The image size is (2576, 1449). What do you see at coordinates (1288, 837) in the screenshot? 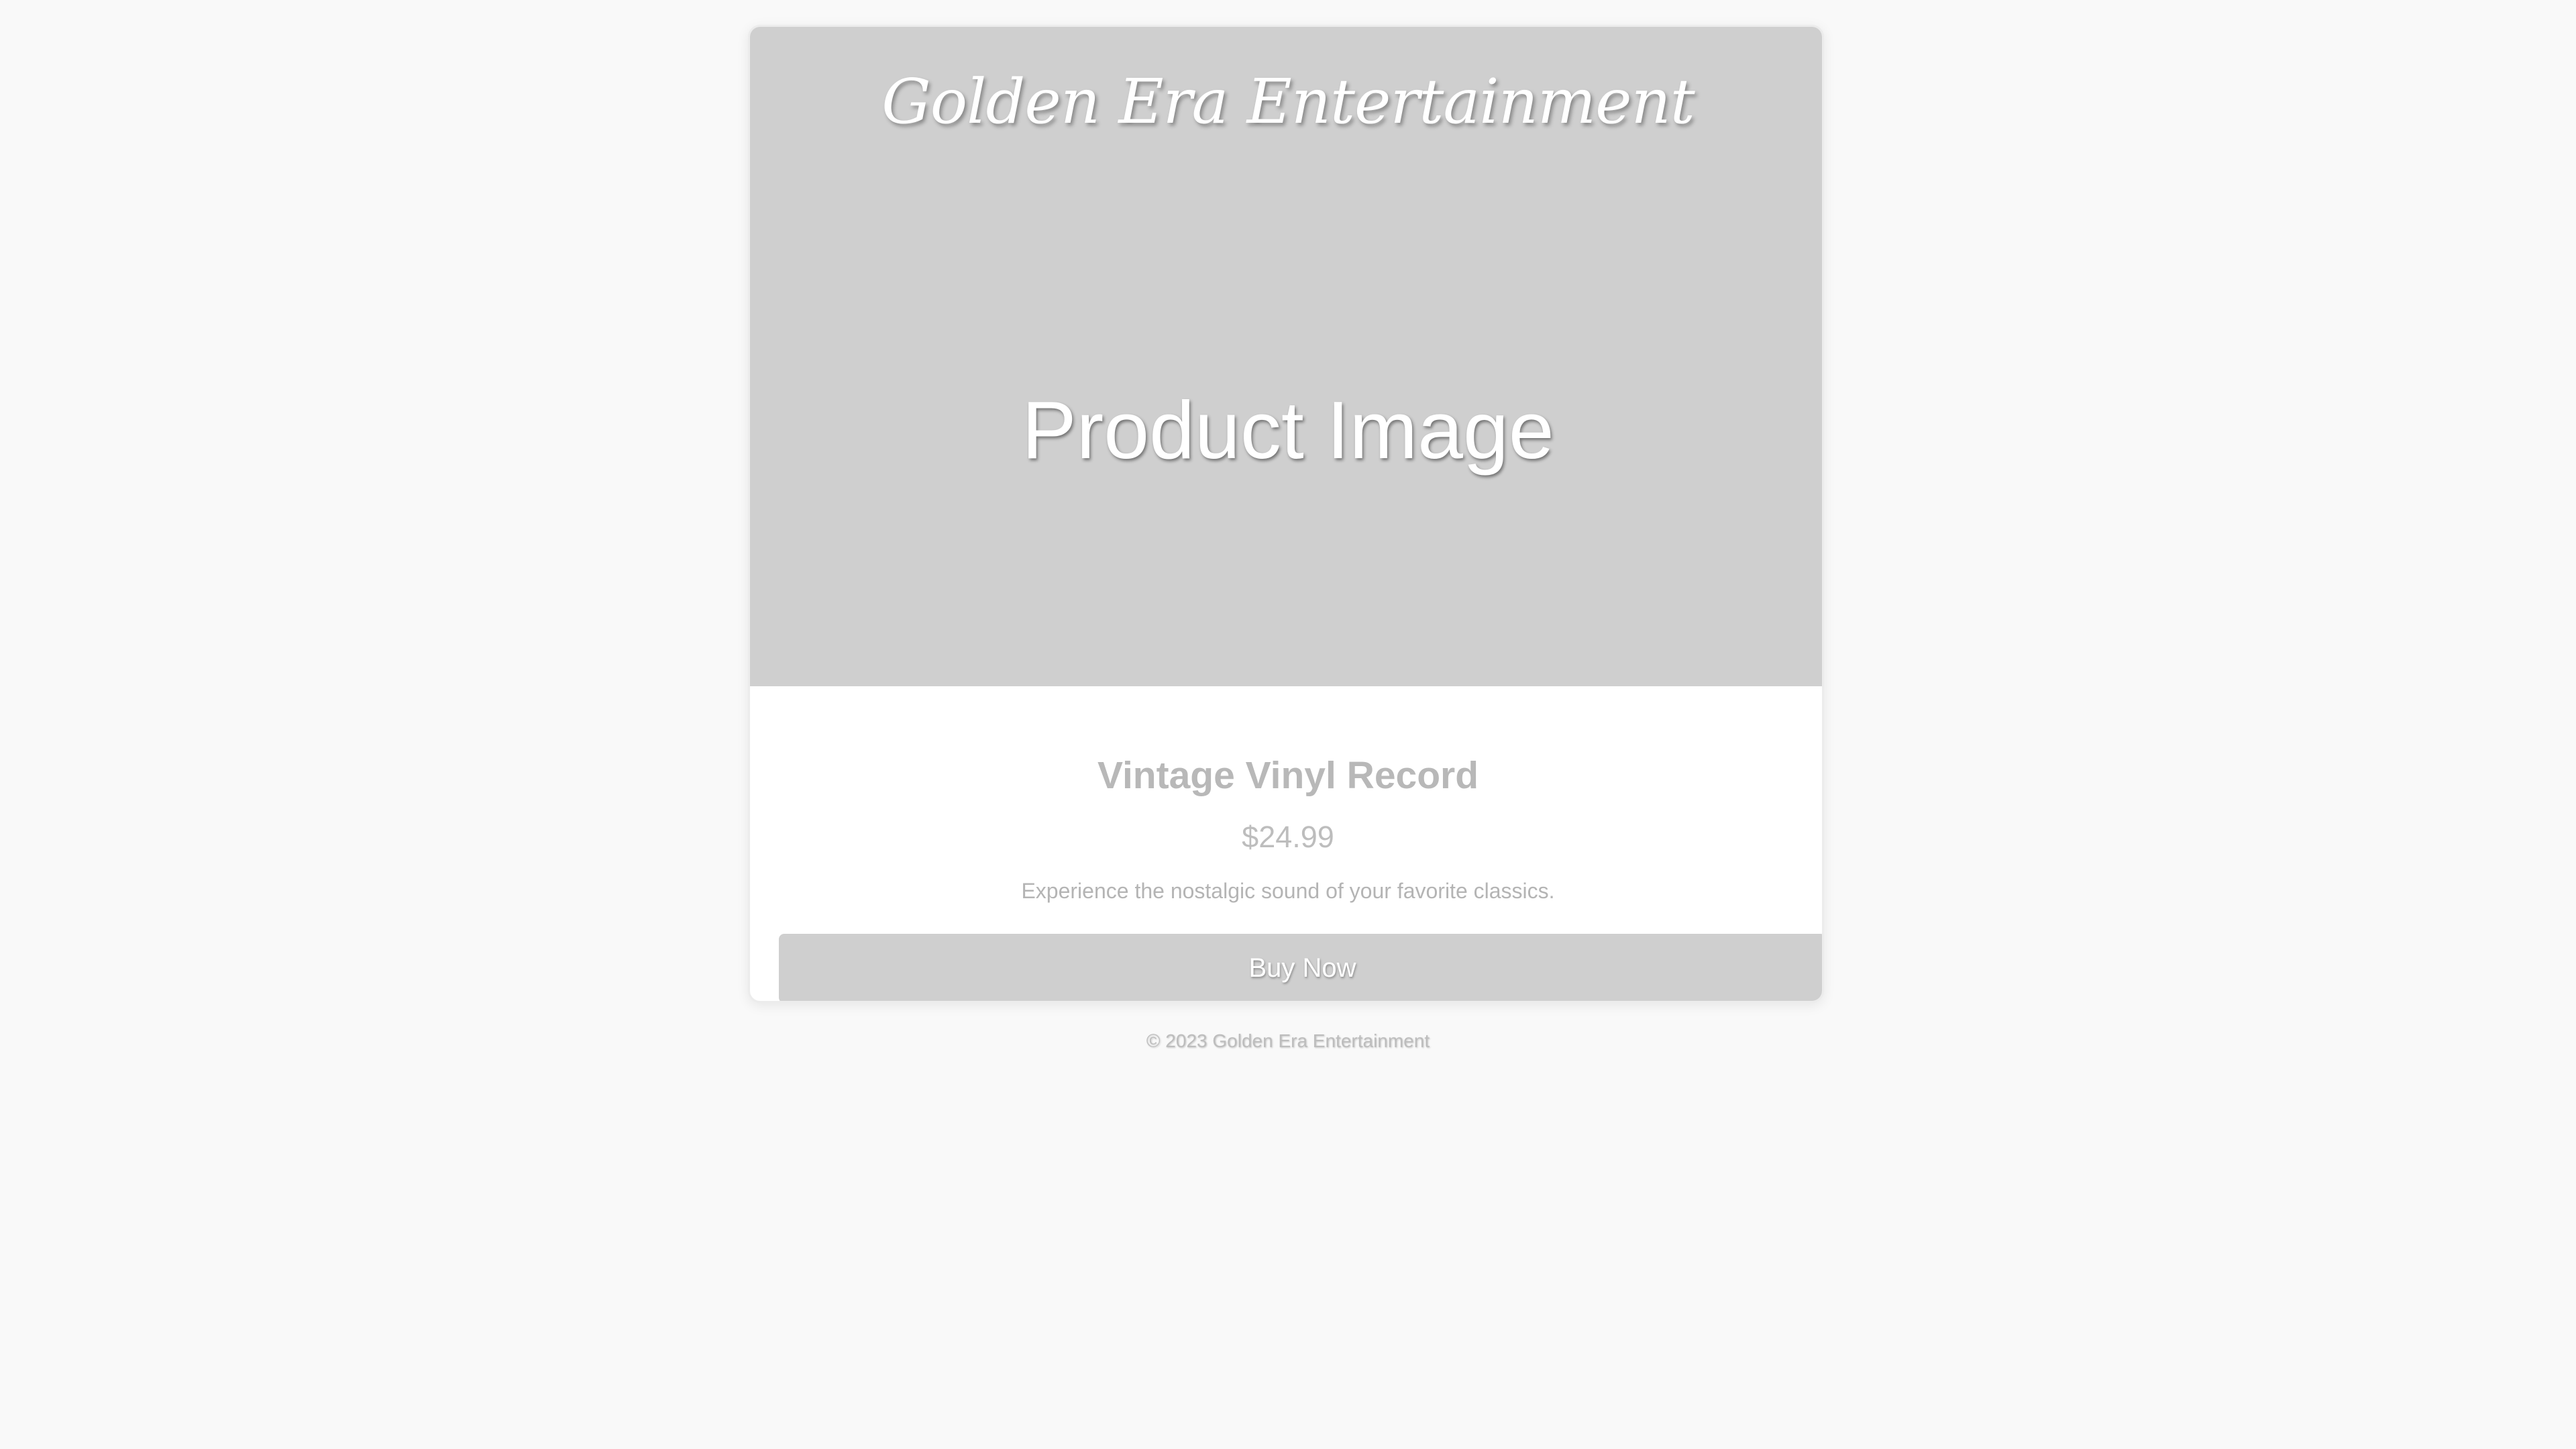
I see `product-price: $24.99` at bounding box center [1288, 837].